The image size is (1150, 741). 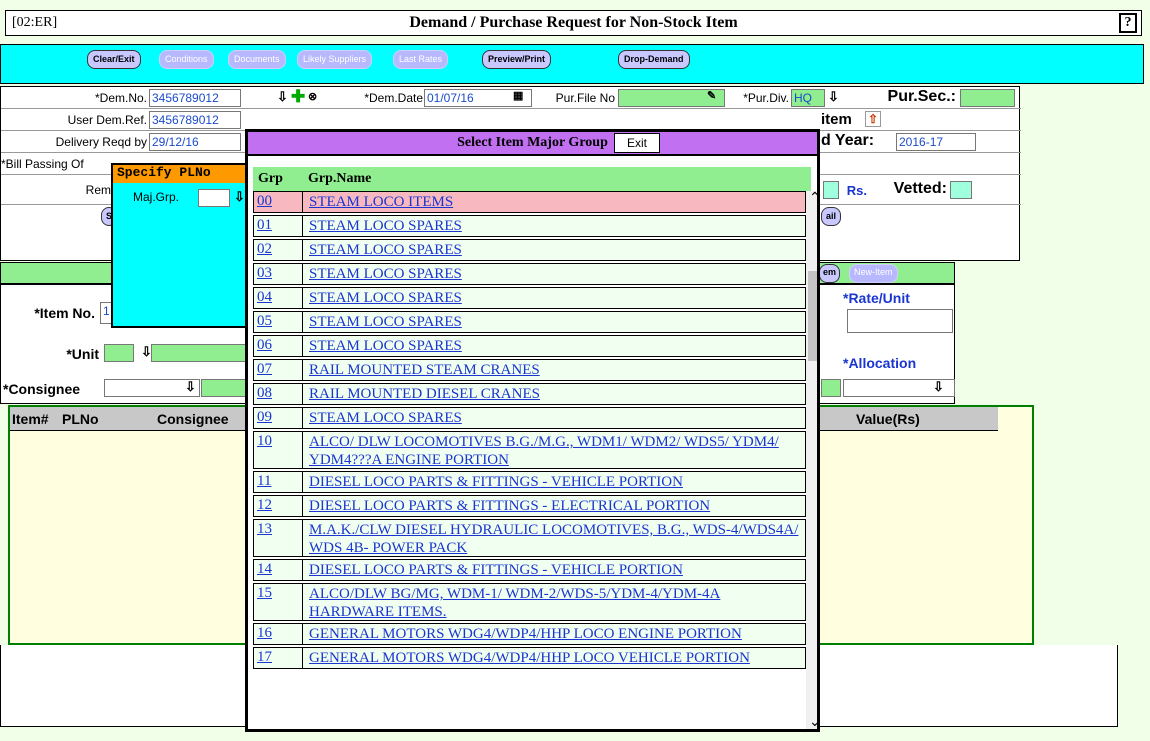 I want to click on group-code-link: 15, so click(x=264, y=593).